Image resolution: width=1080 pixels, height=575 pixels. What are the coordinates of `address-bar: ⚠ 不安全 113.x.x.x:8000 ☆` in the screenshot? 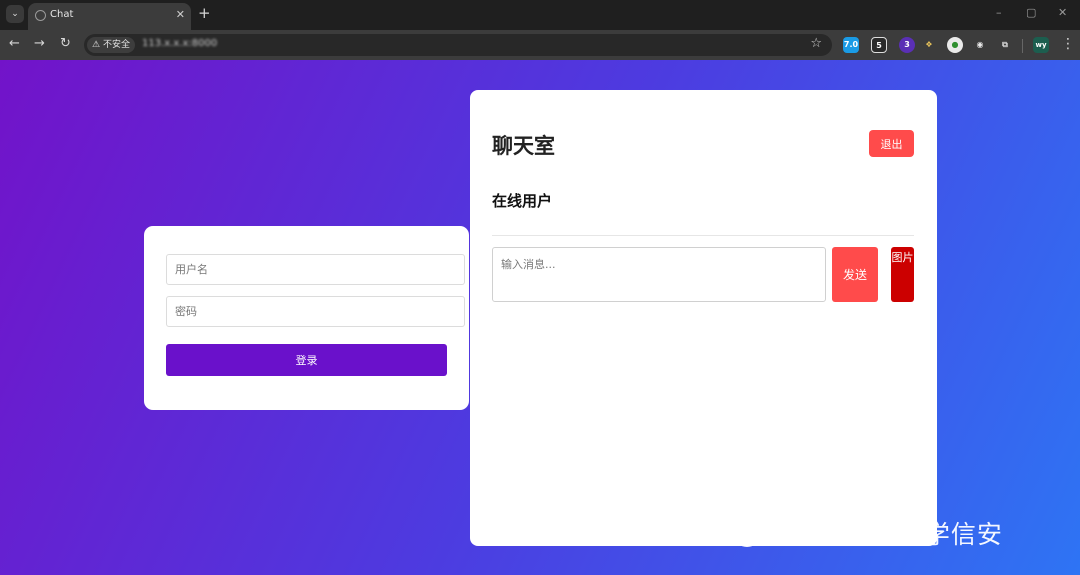 It's located at (458, 45).